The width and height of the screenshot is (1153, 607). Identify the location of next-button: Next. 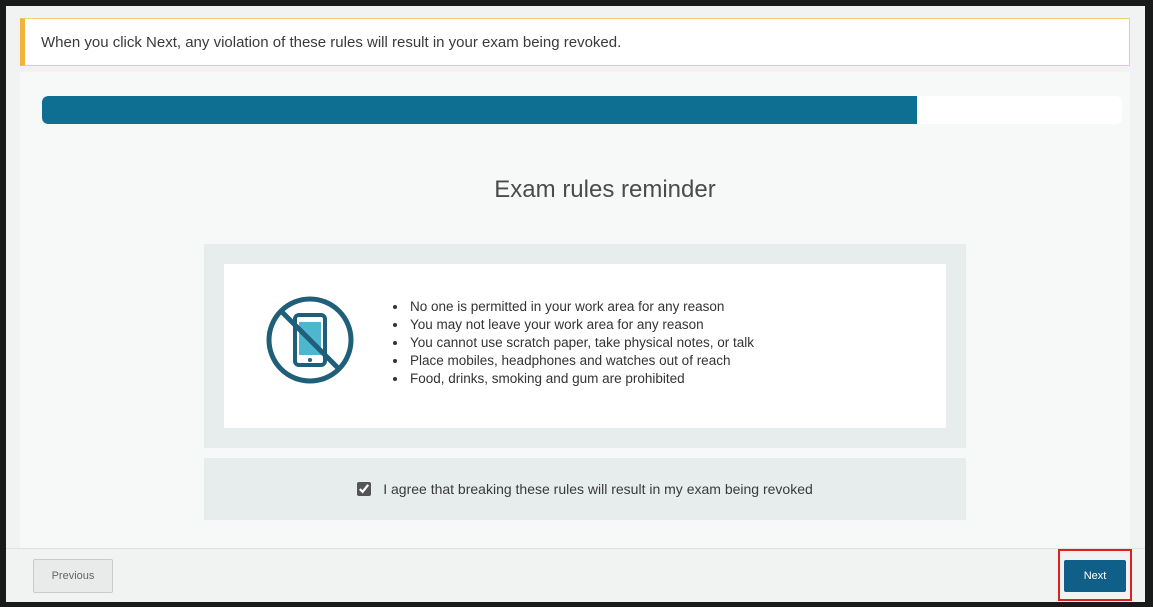
(1095, 576).